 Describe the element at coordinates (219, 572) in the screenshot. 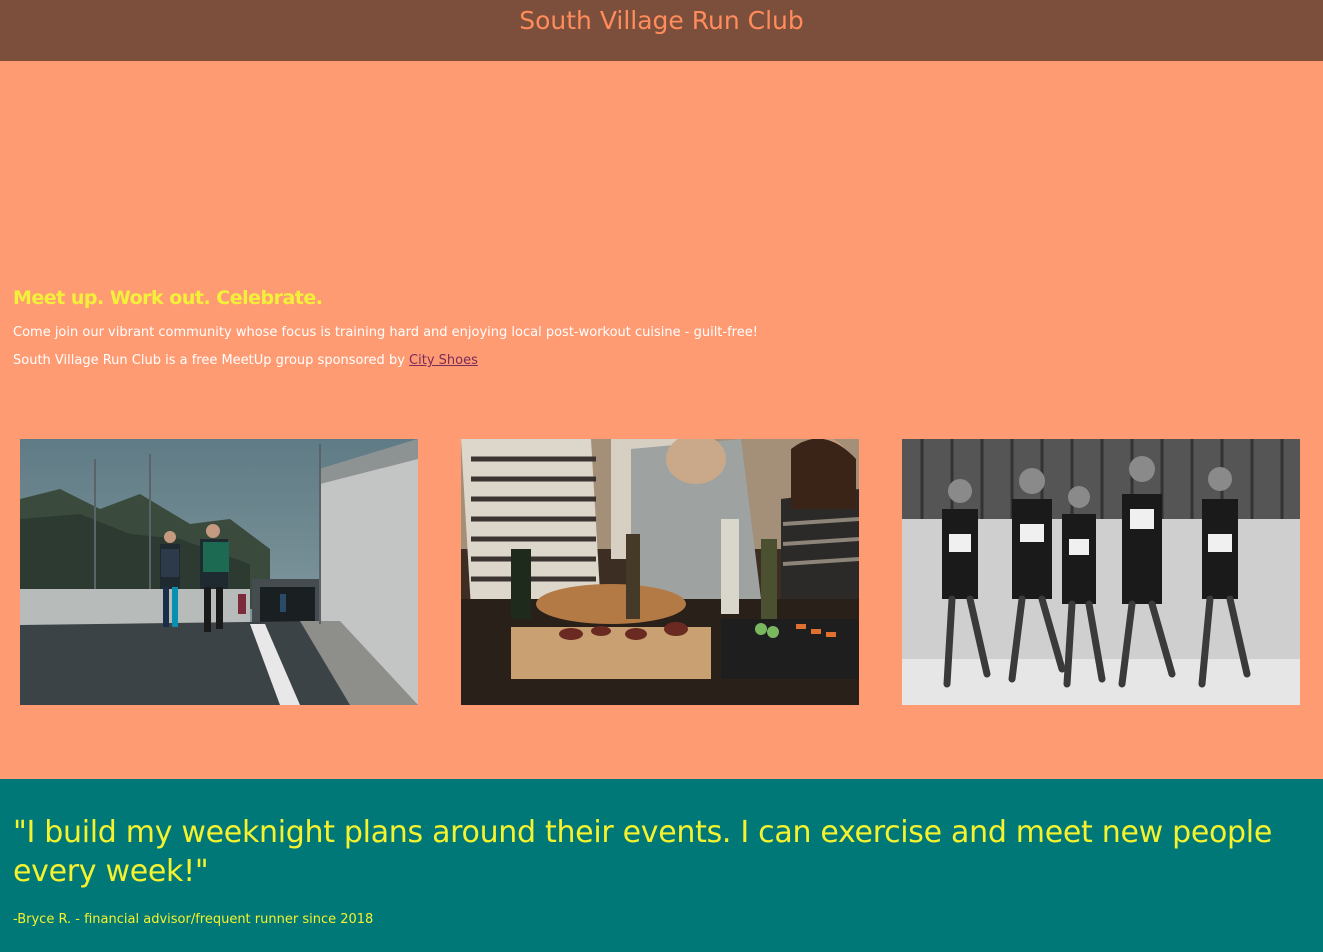

I see `runners-road-photo` at that location.